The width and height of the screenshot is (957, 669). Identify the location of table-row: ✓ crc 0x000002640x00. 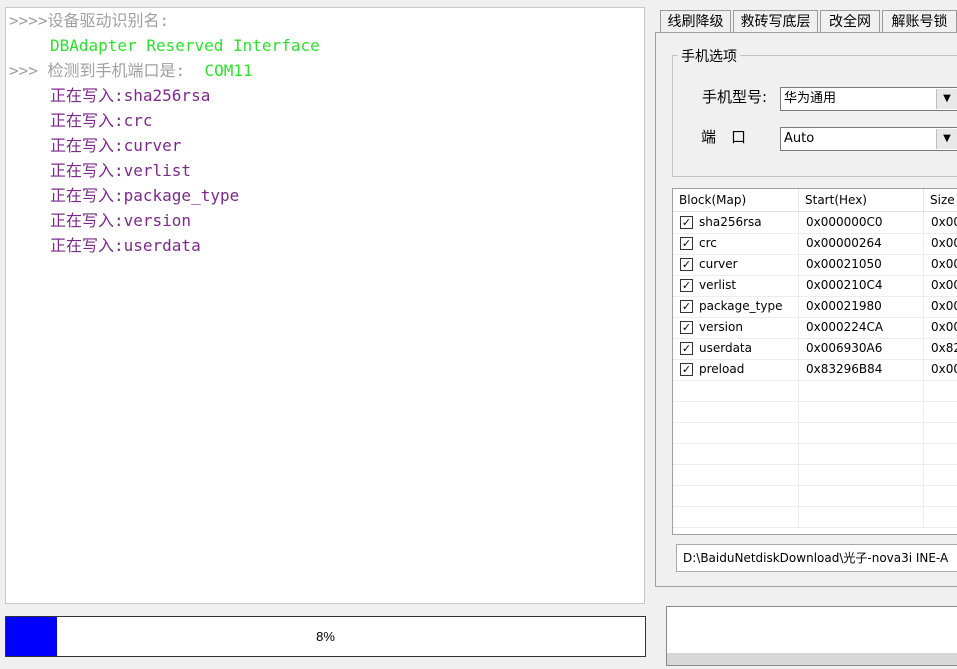
(815, 244).